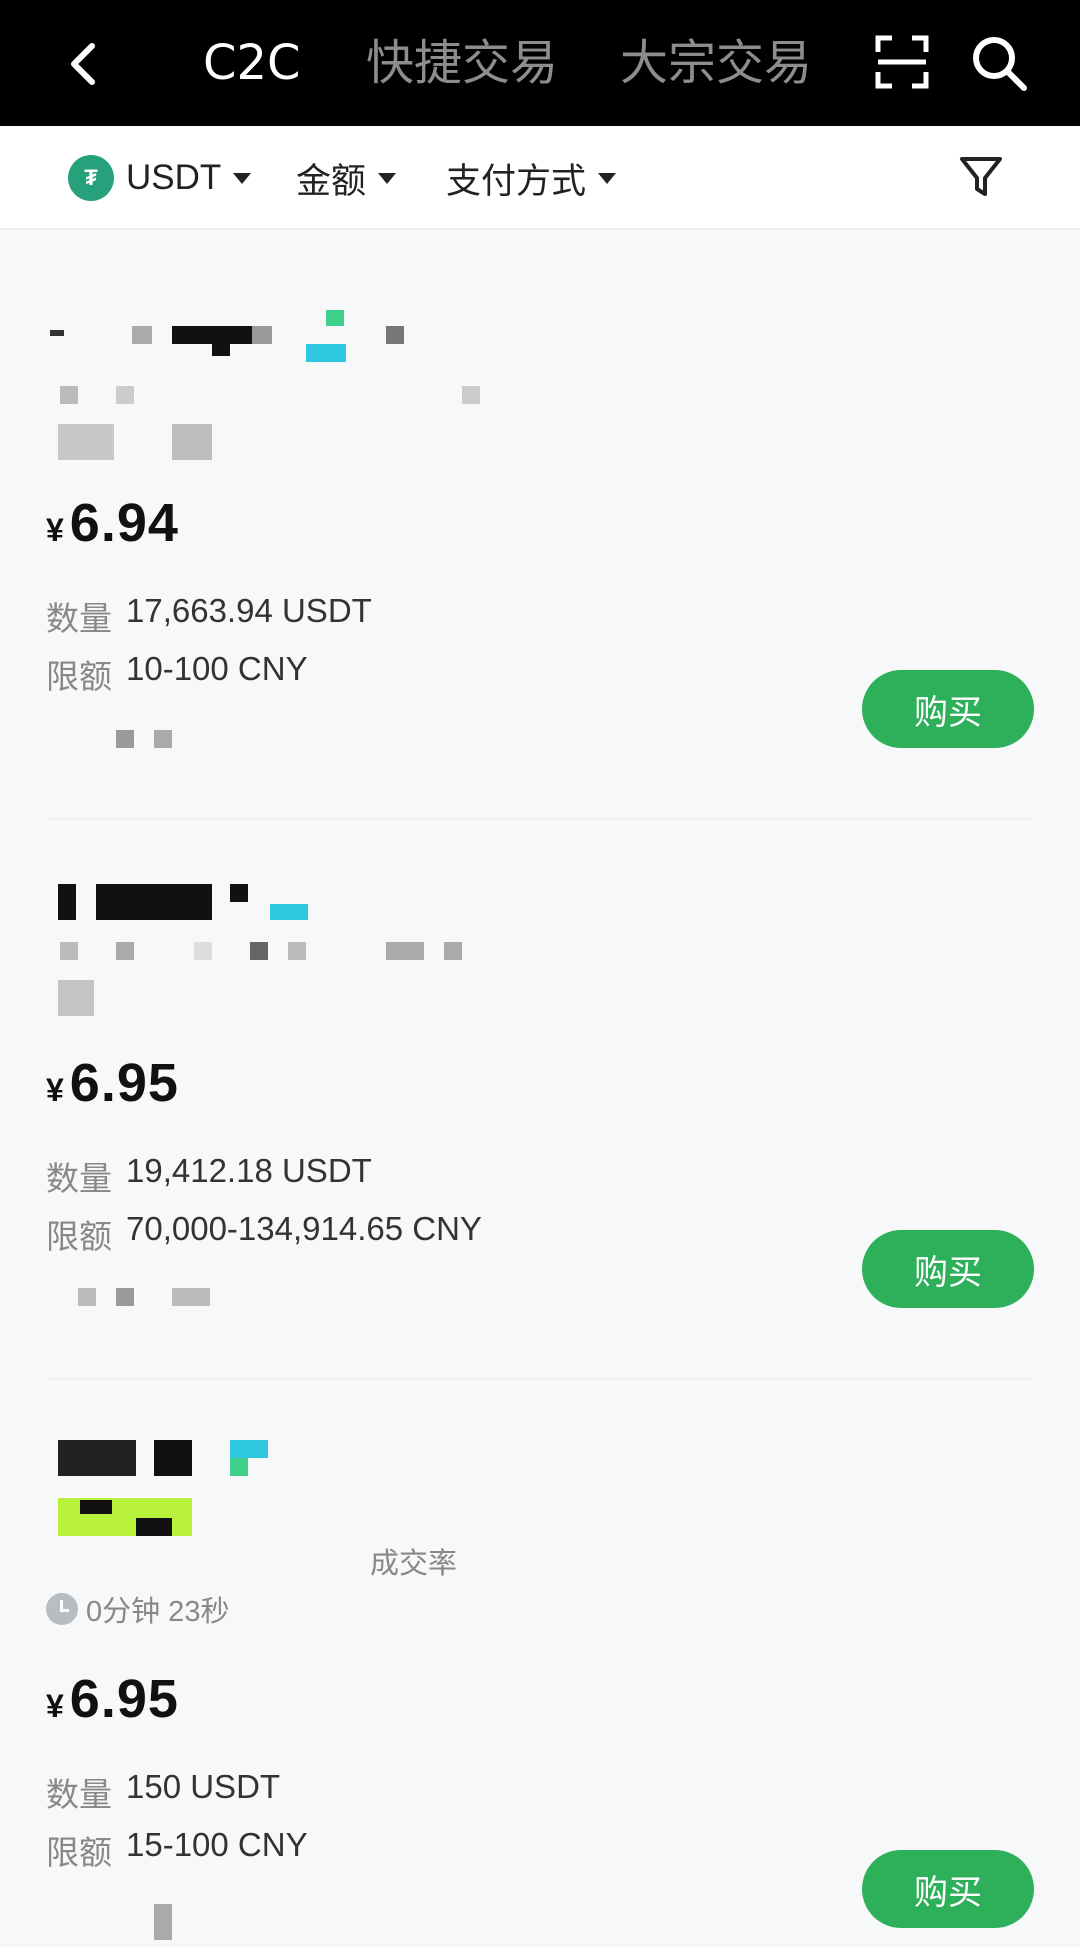 The image size is (1080, 1947). I want to click on search-icon, so click(999, 63).